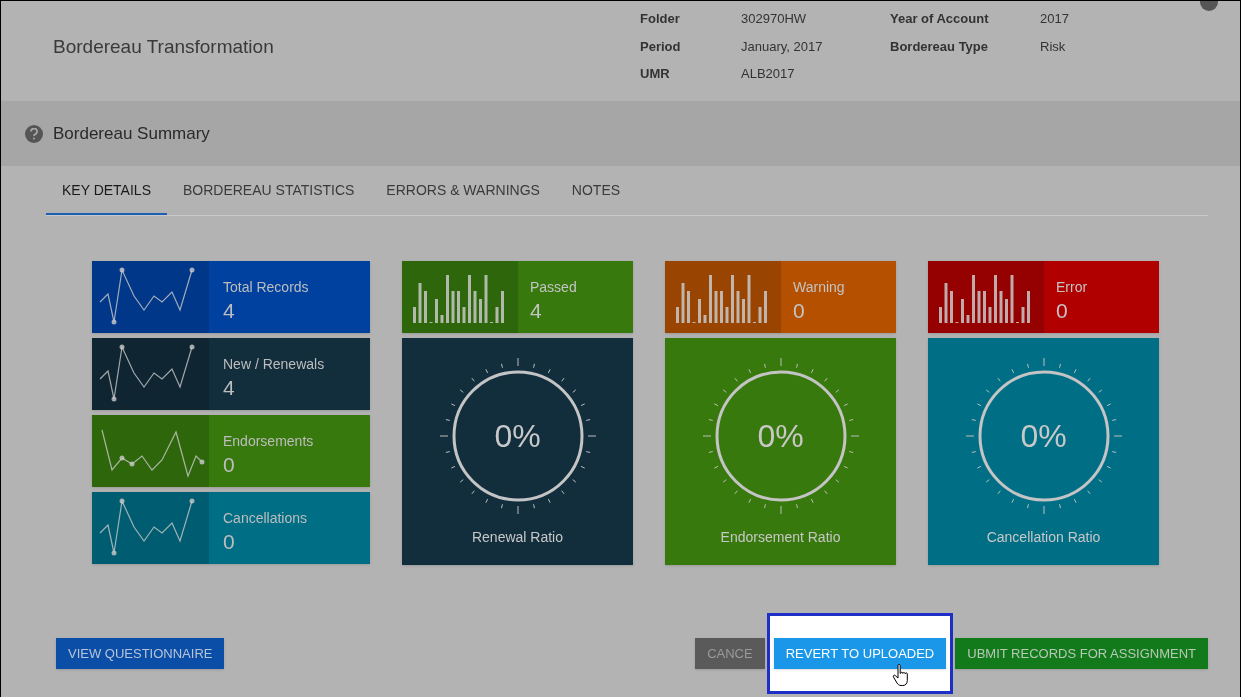 This screenshot has width=1241, height=697. What do you see at coordinates (517, 537) in the screenshot?
I see `ratio-label: Renewal Ratio` at bounding box center [517, 537].